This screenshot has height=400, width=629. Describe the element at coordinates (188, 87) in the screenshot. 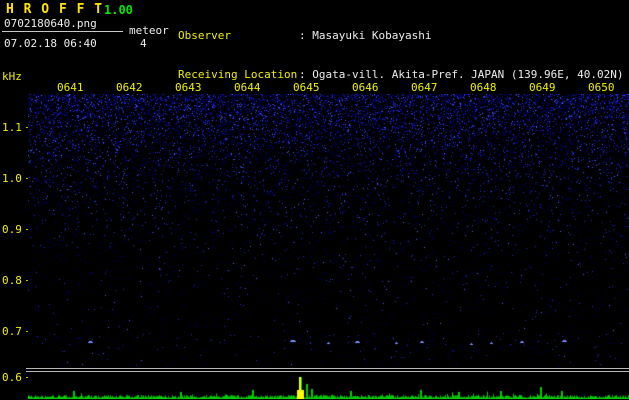

I see `time-label-0643: 0643` at that location.